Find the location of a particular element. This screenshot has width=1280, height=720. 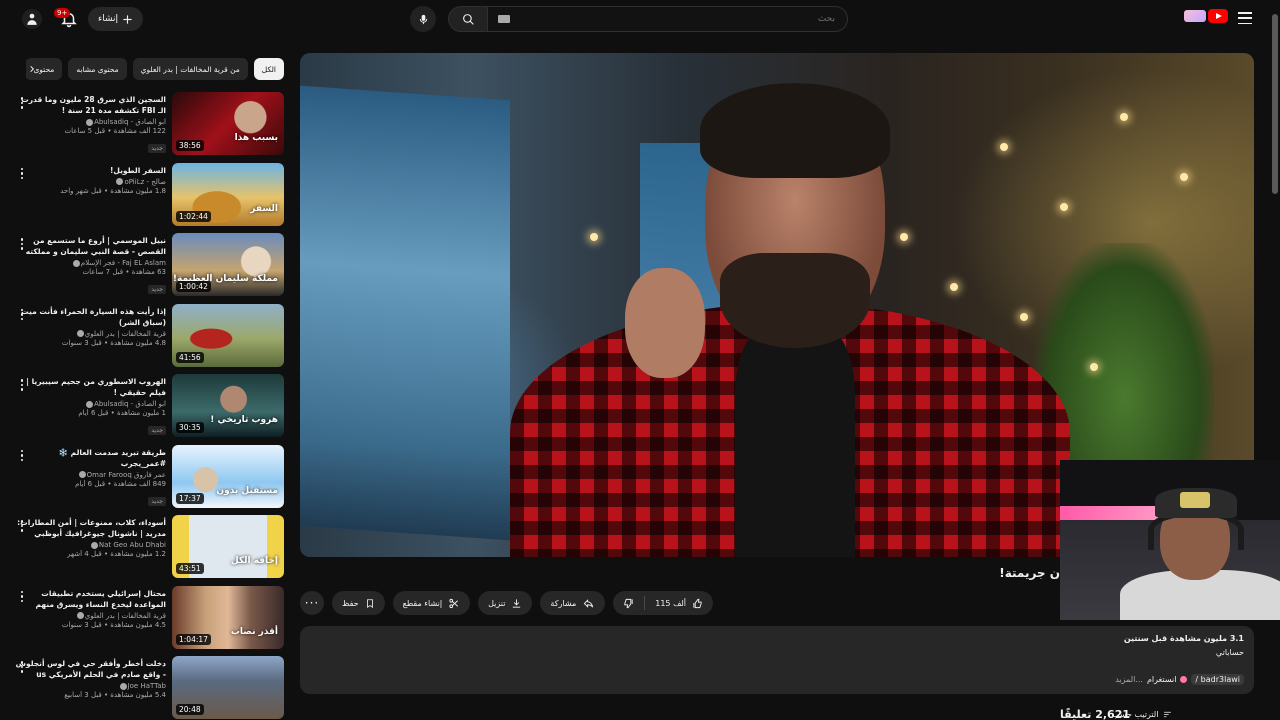

video-meta: 5.4 مليون مشاهدة • قبل 3 أسابيع is located at coordinates (115, 695).